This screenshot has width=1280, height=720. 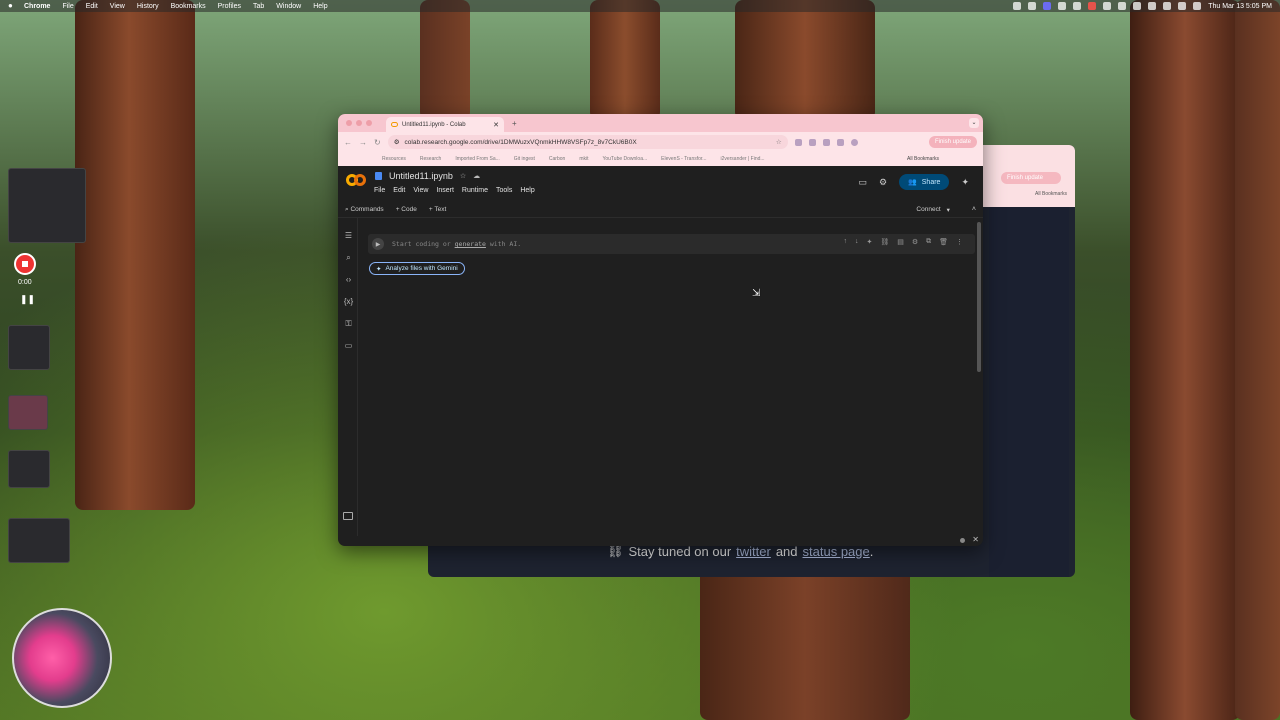 What do you see at coordinates (348, 235) in the screenshot?
I see `table-of-contents-icon: ☰` at bounding box center [348, 235].